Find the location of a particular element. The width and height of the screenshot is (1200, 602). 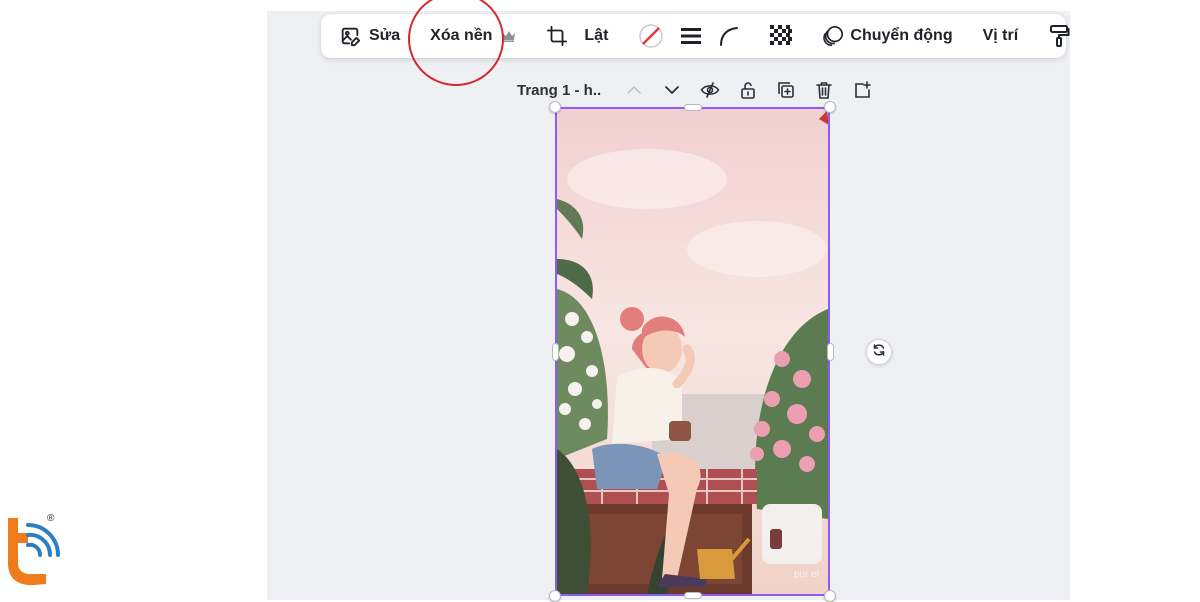

image-edit-icon is located at coordinates (350, 36).